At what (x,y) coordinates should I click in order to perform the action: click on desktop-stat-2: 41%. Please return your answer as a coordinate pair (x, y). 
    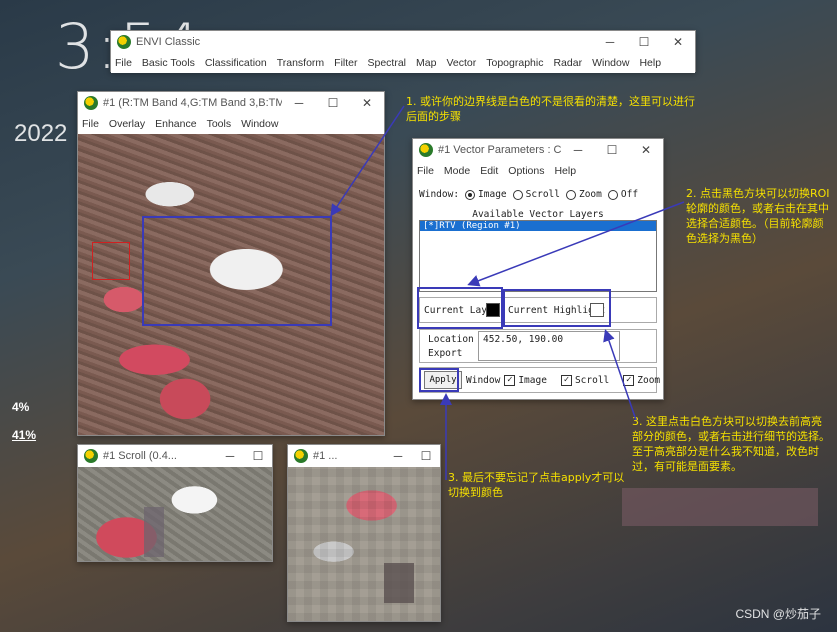
    Looking at the image, I should click on (24, 435).